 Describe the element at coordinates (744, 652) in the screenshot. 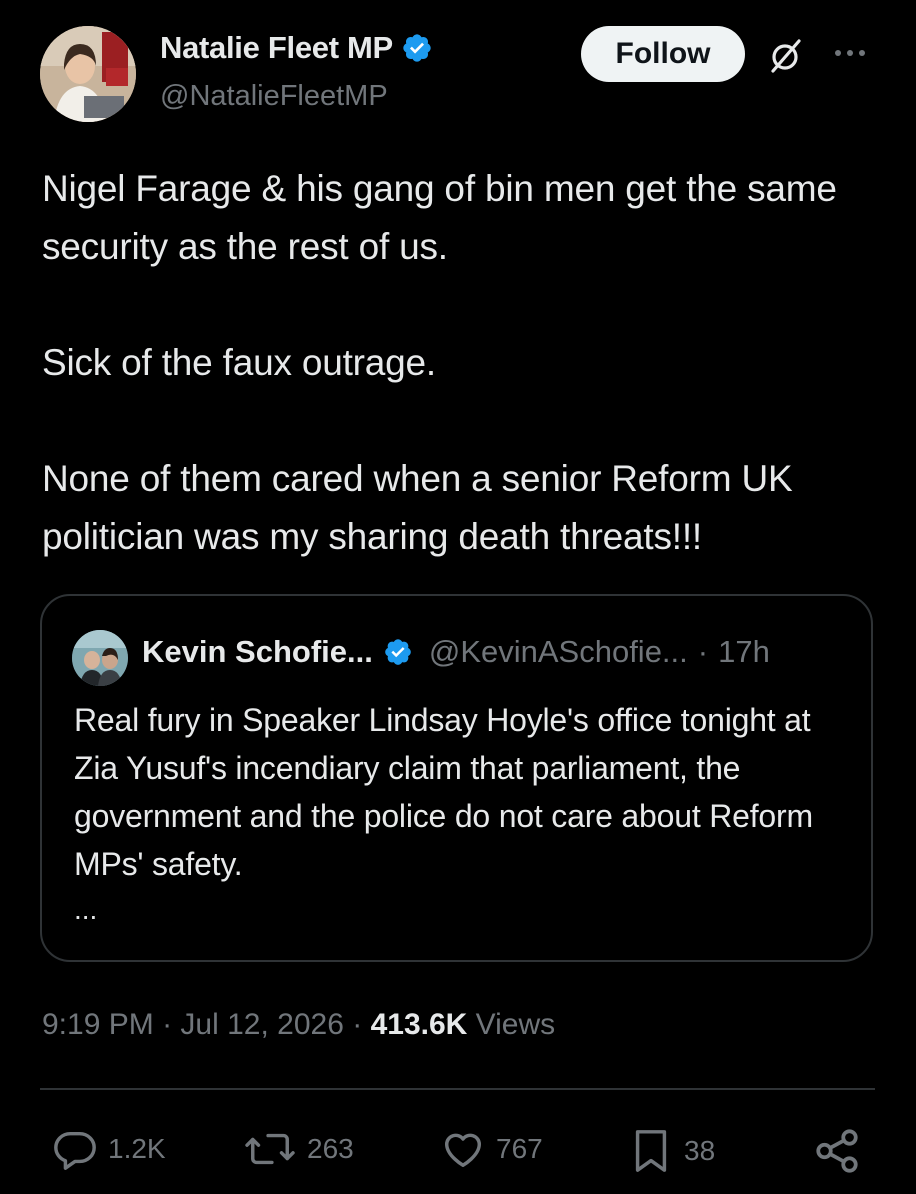

I see `quoted-time: 17h` at that location.